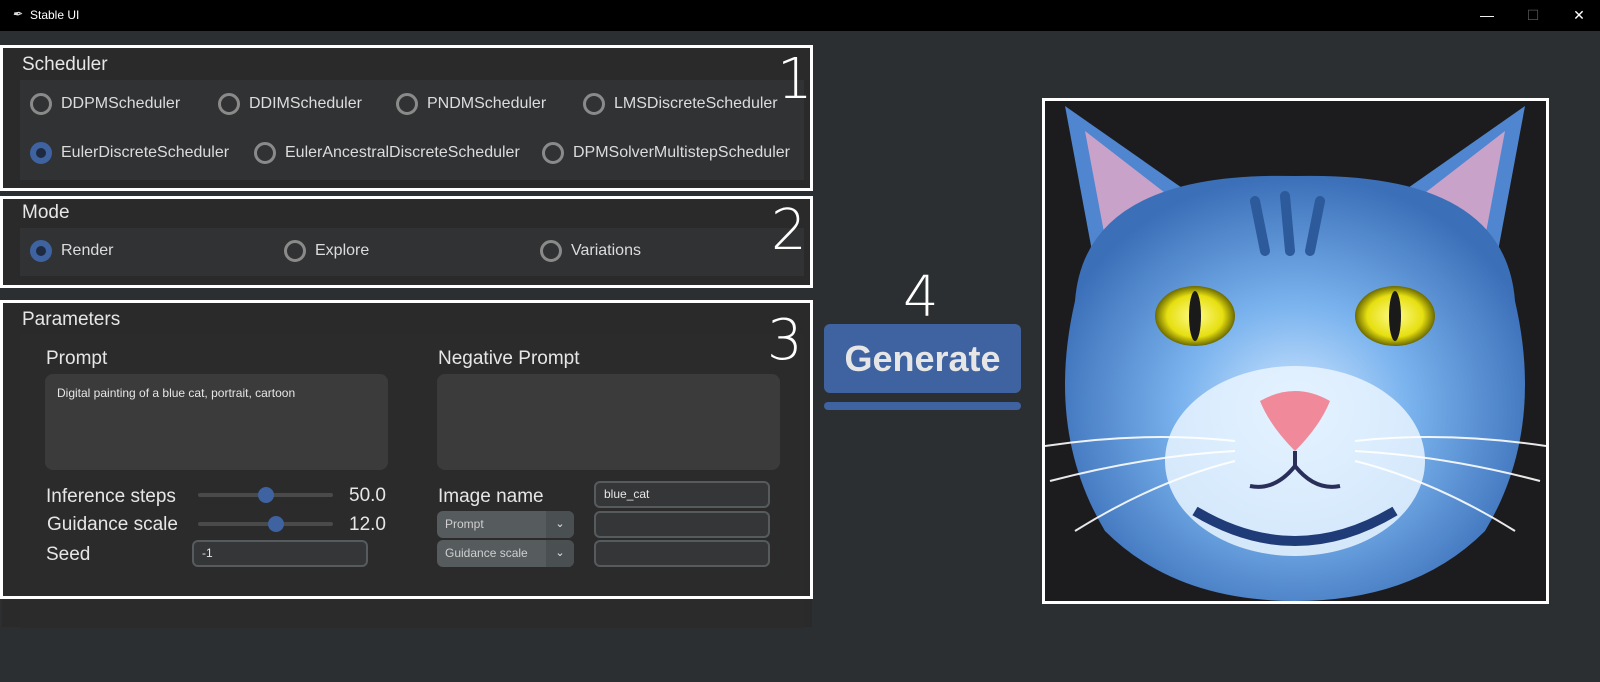 This screenshot has height=682, width=1600. What do you see at coordinates (505, 553) in the screenshot?
I see `variation-param-dropdown-2: Guidance scale ⌄` at bounding box center [505, 553].